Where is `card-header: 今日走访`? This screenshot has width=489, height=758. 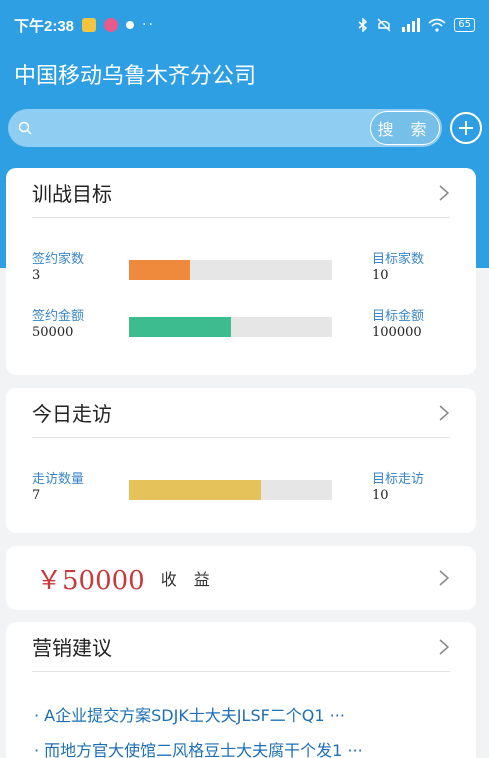
card-header: 今日走访 is located at coordinates (241, 413).